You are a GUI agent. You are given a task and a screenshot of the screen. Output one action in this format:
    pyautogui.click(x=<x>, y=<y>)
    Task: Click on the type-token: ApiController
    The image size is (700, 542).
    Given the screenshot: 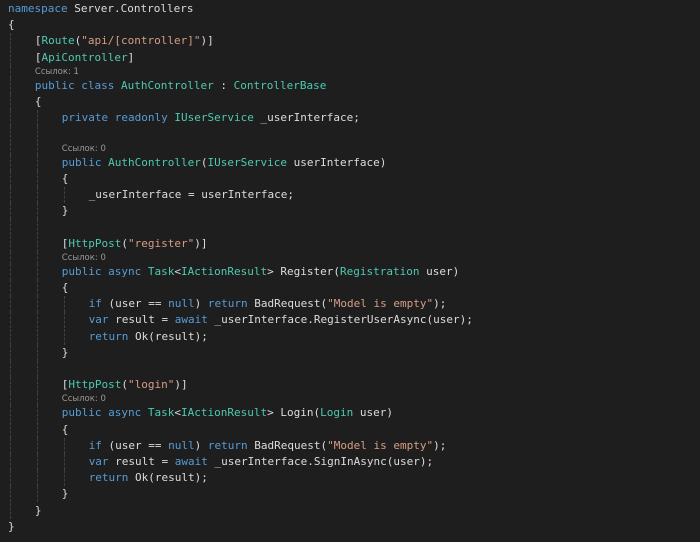 What is the action you would take?
    pyautogui.click(x=84, y=57)
    